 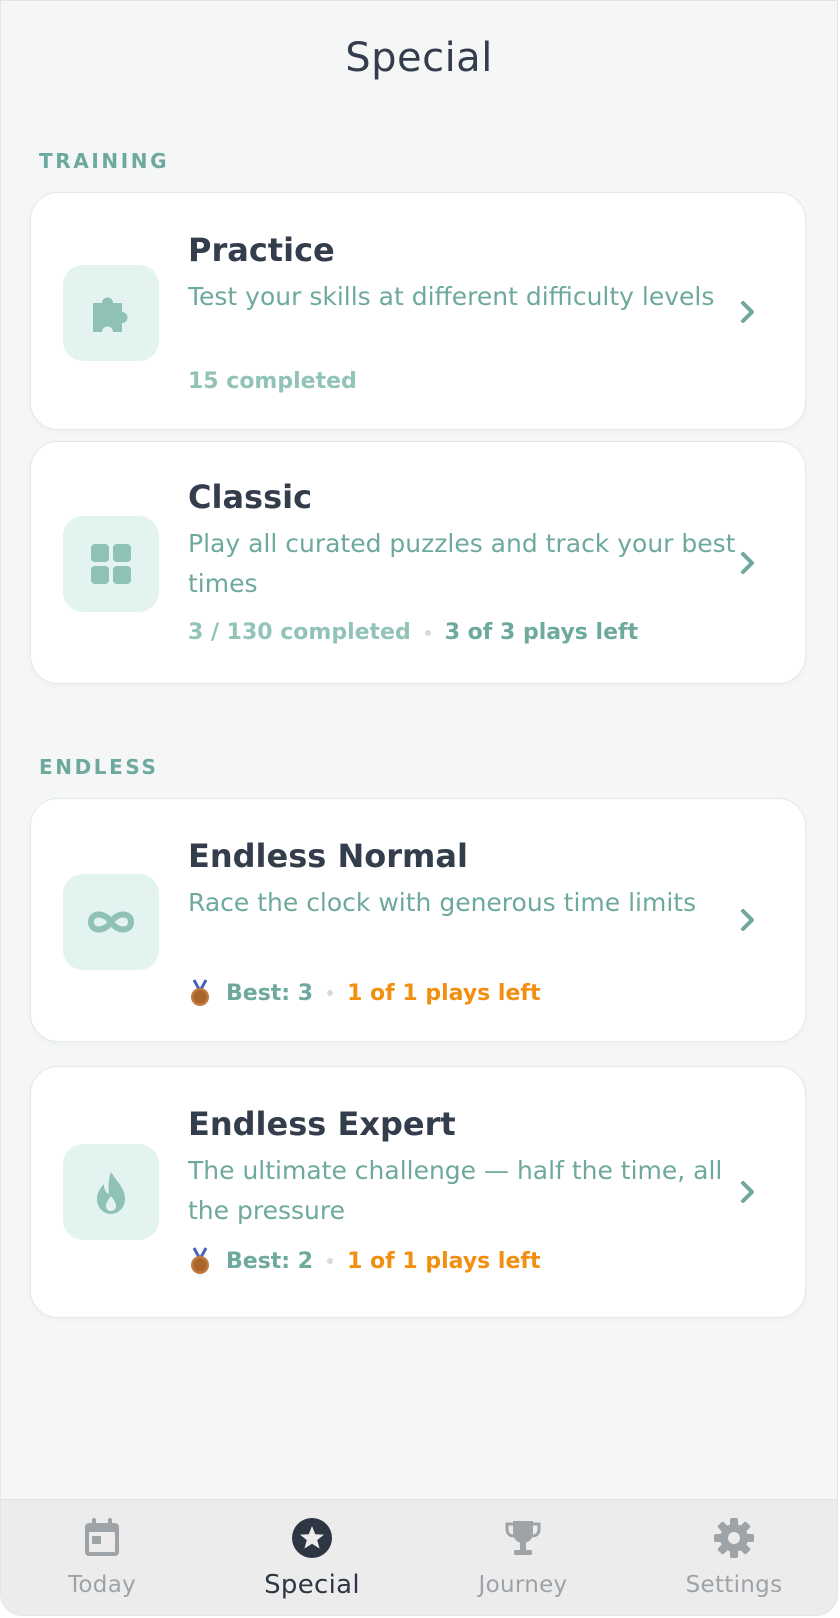 What do you see at coordinates (299, 632) in the screenshot?
I see `completed-count: 3 / 130 completed` at bounding box center [299, 632].